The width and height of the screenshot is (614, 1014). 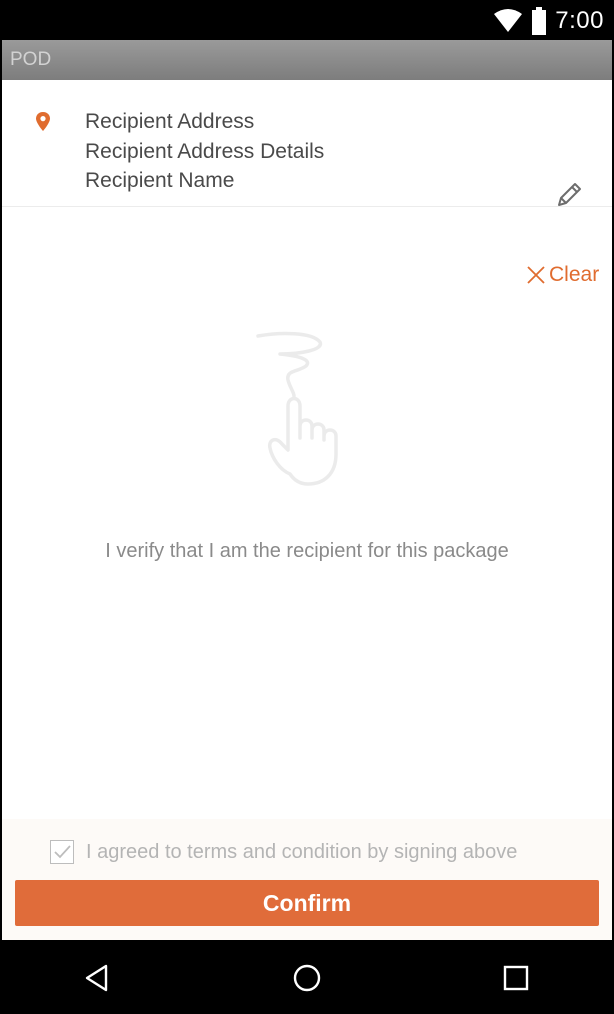 I want to click on back-button, so click(x=97, y=978).